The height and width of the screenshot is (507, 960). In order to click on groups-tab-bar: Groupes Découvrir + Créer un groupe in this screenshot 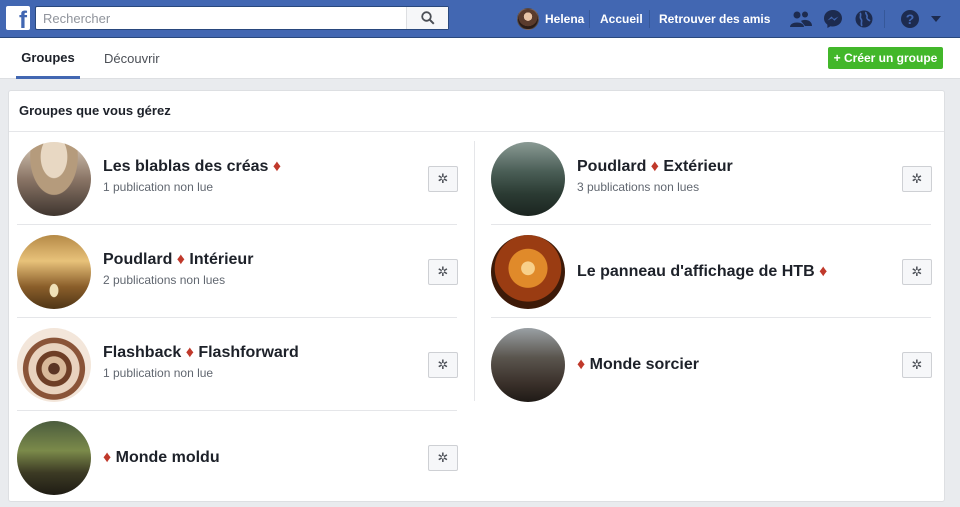, I will do `click(480, 58)`.